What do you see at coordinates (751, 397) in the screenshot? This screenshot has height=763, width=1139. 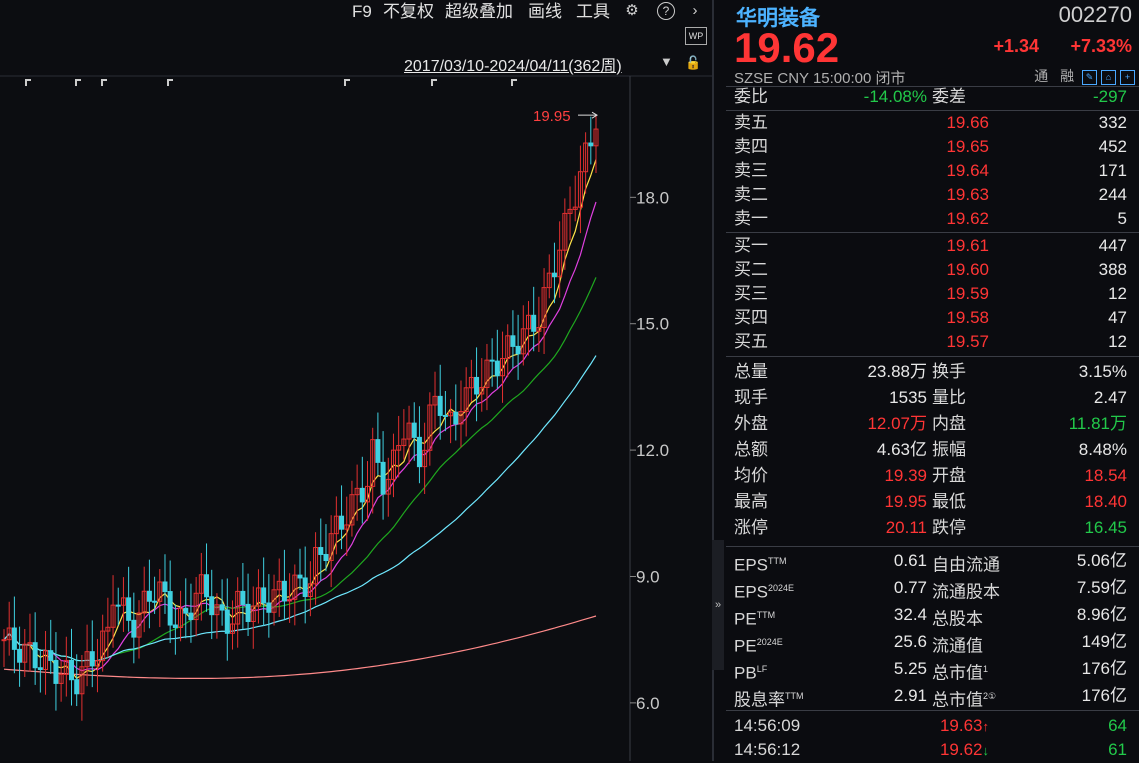 I see `stat-label: 现手` at bounding box center [751, 397].